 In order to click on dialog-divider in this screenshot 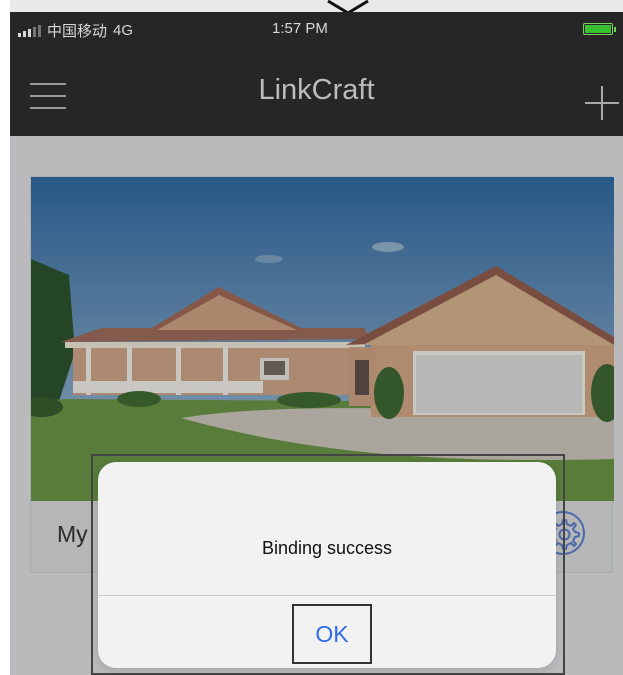, I will do `click(327, 595)`.